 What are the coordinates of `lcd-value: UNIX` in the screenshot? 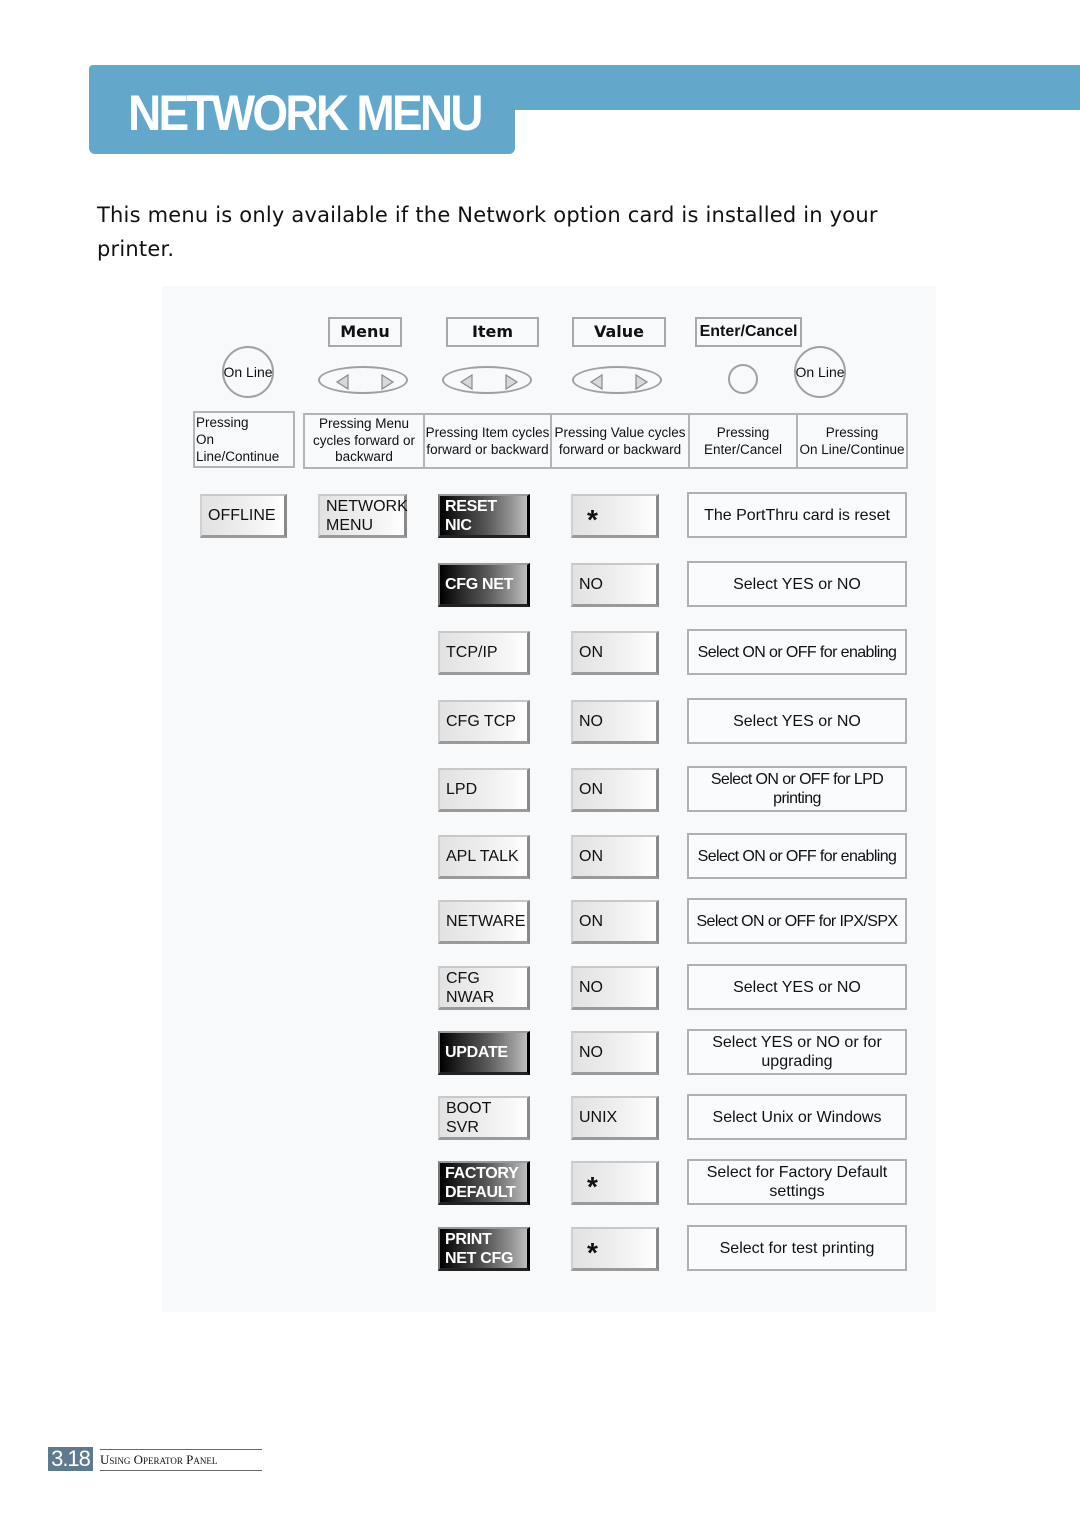 It's located at (615, 1118).